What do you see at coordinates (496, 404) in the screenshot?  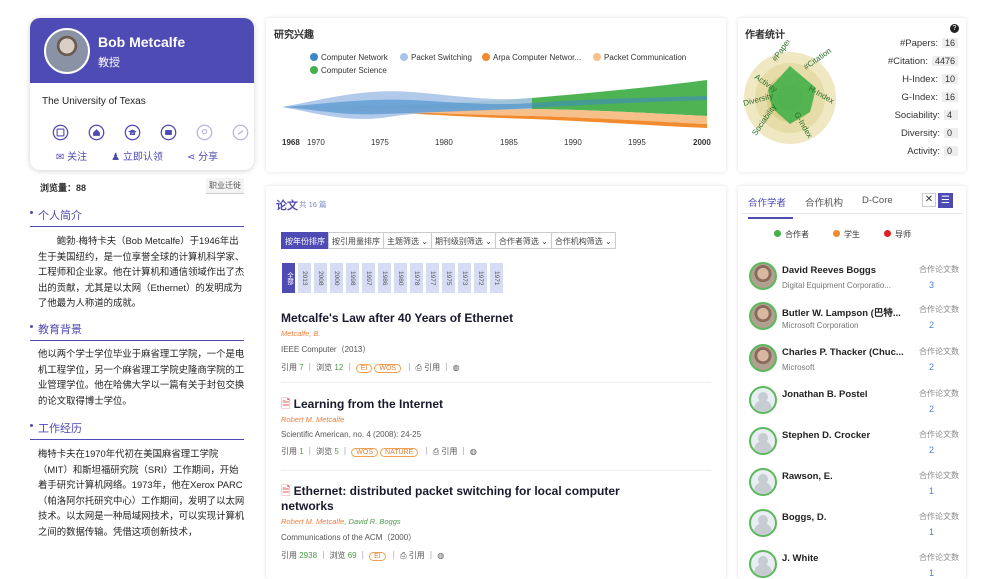 I see `paper-title: 🗎 Learning from the Internet` at bounding box center [496, 404].